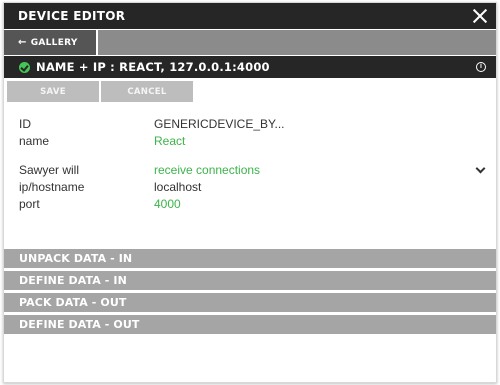  I want to click on close-icon, so click(480, 16).